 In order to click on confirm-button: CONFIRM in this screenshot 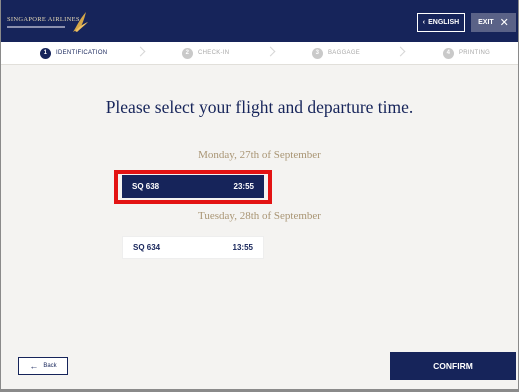, I will do `click(453, 366)`.